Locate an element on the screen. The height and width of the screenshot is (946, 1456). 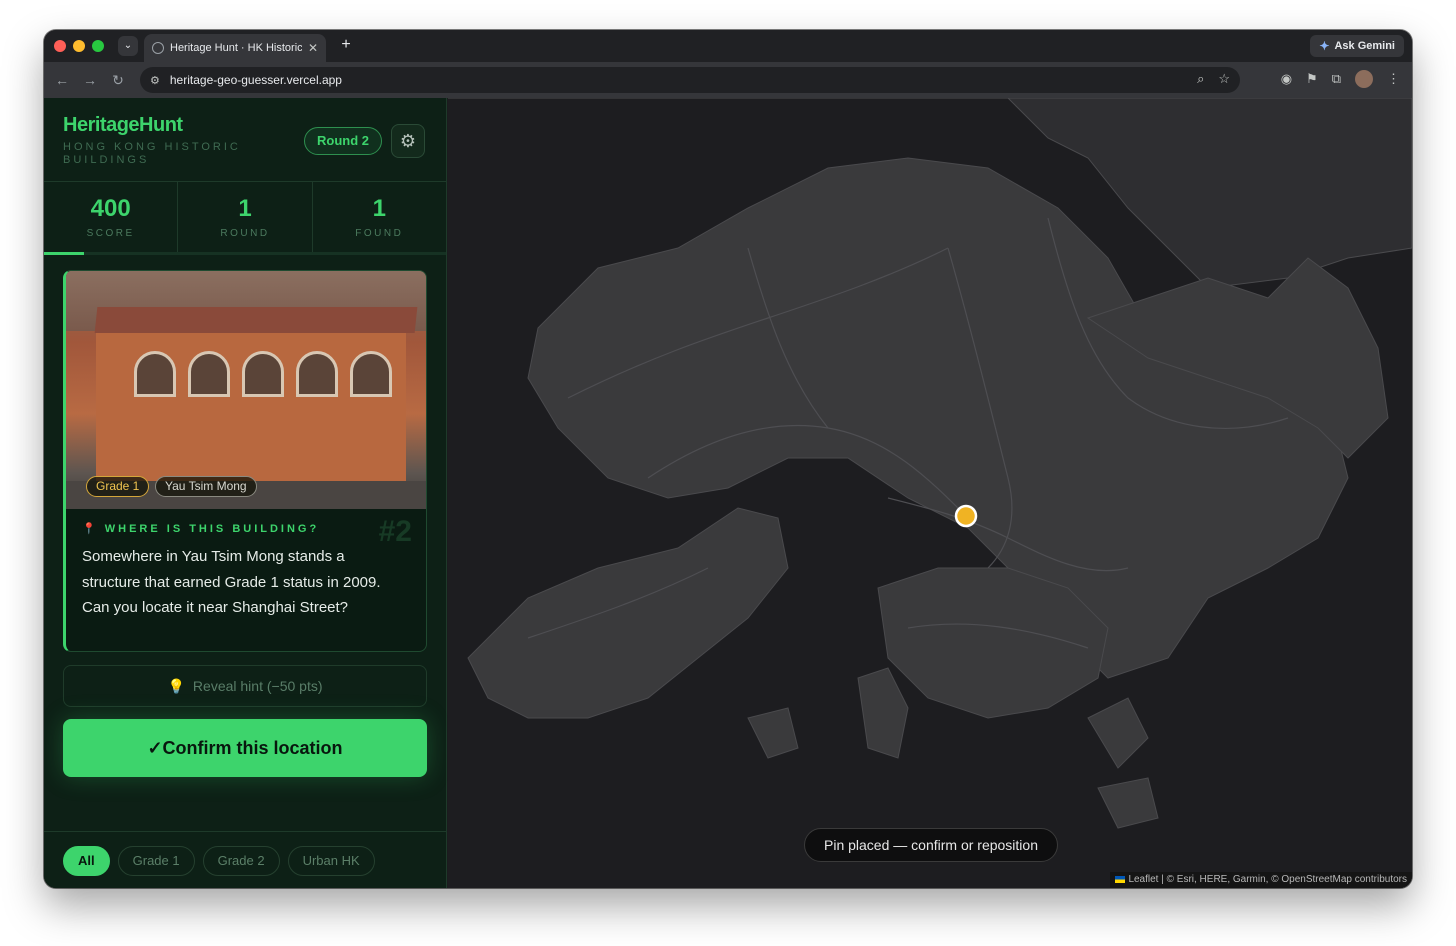
maximize-window-button is located at coordinates (98, 46).